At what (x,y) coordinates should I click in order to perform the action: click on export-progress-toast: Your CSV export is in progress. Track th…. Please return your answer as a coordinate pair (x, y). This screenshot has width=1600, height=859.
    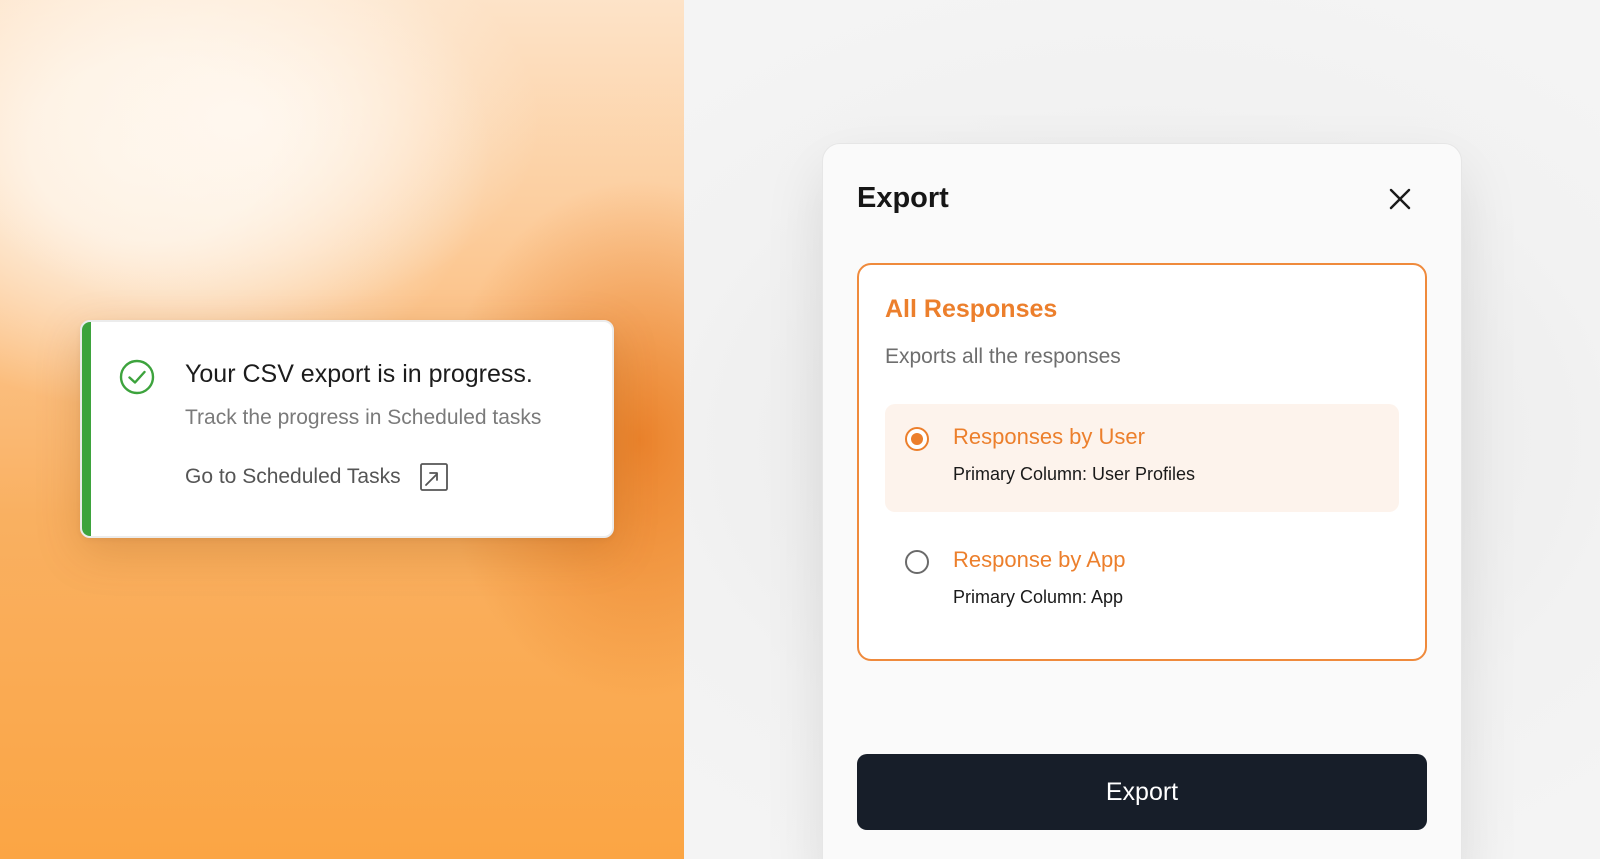
    Looking at the image, I should click on (347, 429).